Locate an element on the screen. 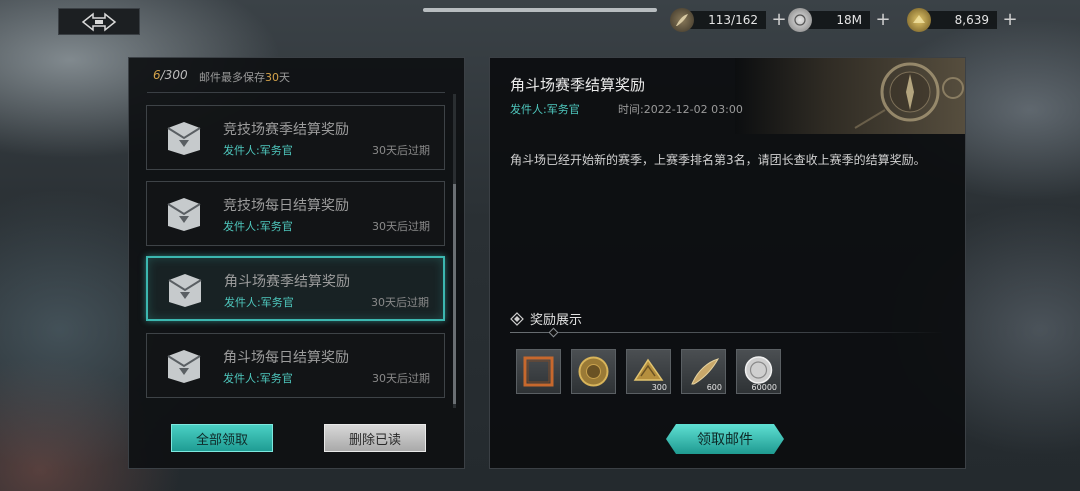  mail-note-prefix: 邮件最多保存 is located at coordinates (232, 77).